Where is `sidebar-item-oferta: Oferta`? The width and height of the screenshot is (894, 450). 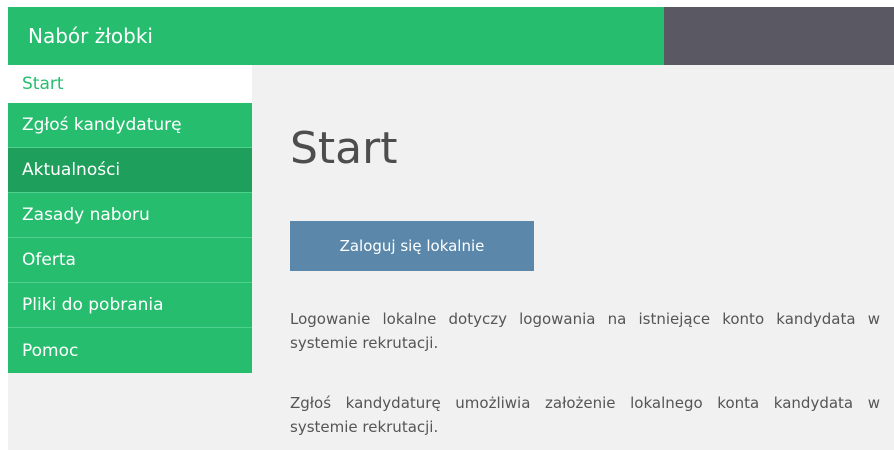 sidebar-item-oferta: Oferta is located at coordinates (130, 260).